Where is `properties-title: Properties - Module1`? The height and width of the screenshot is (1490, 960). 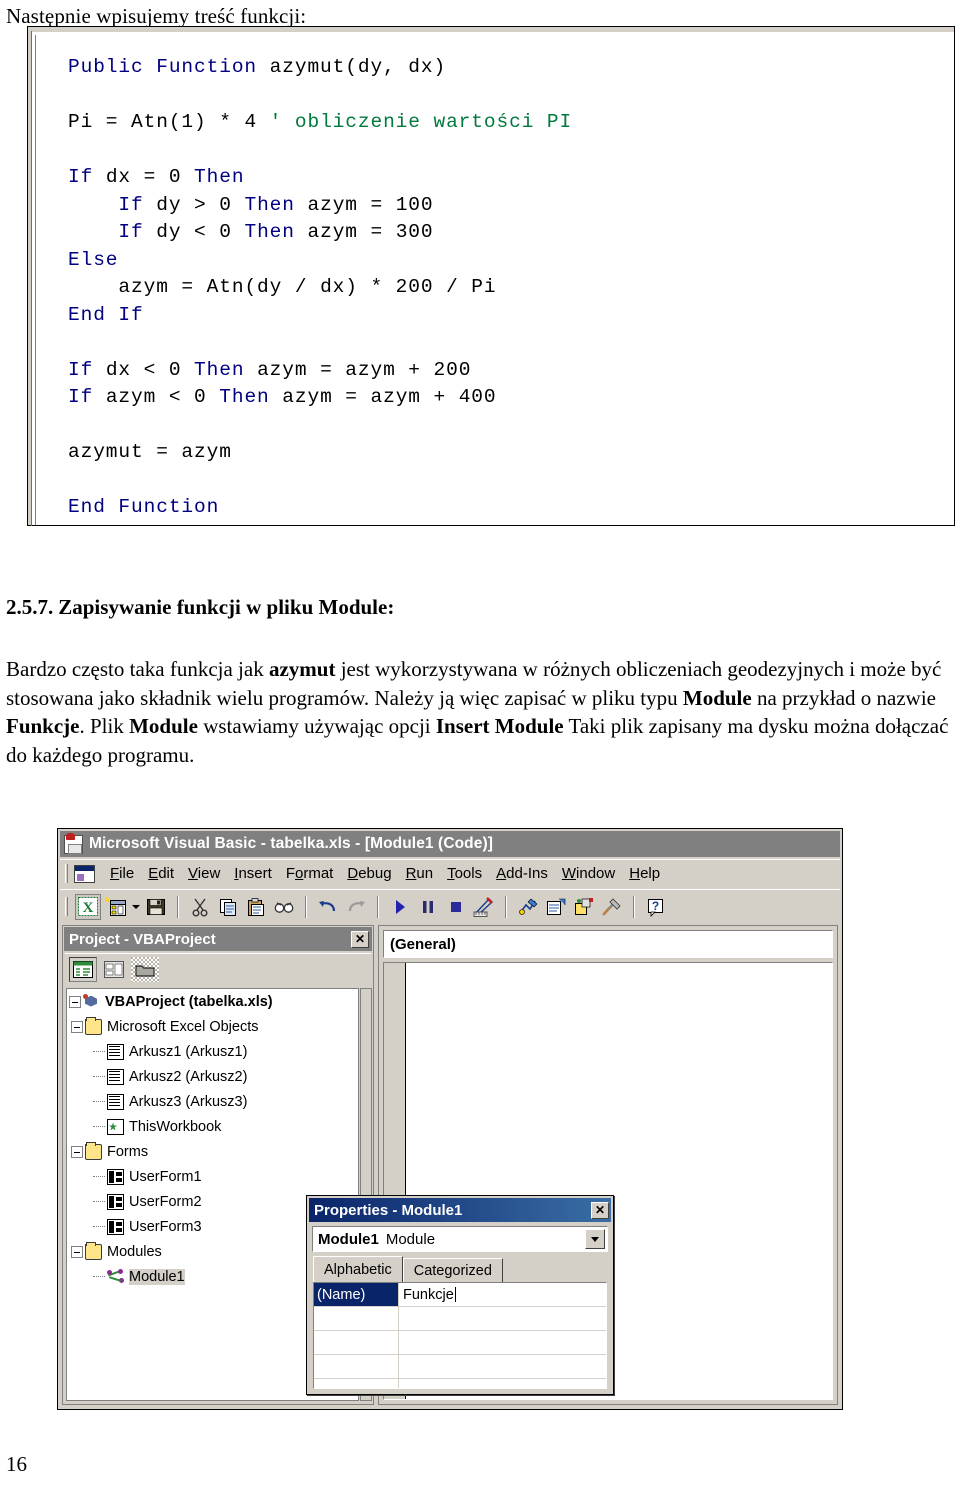
properties-title: Properties - Module1 is located at coordinates (388, 1210).